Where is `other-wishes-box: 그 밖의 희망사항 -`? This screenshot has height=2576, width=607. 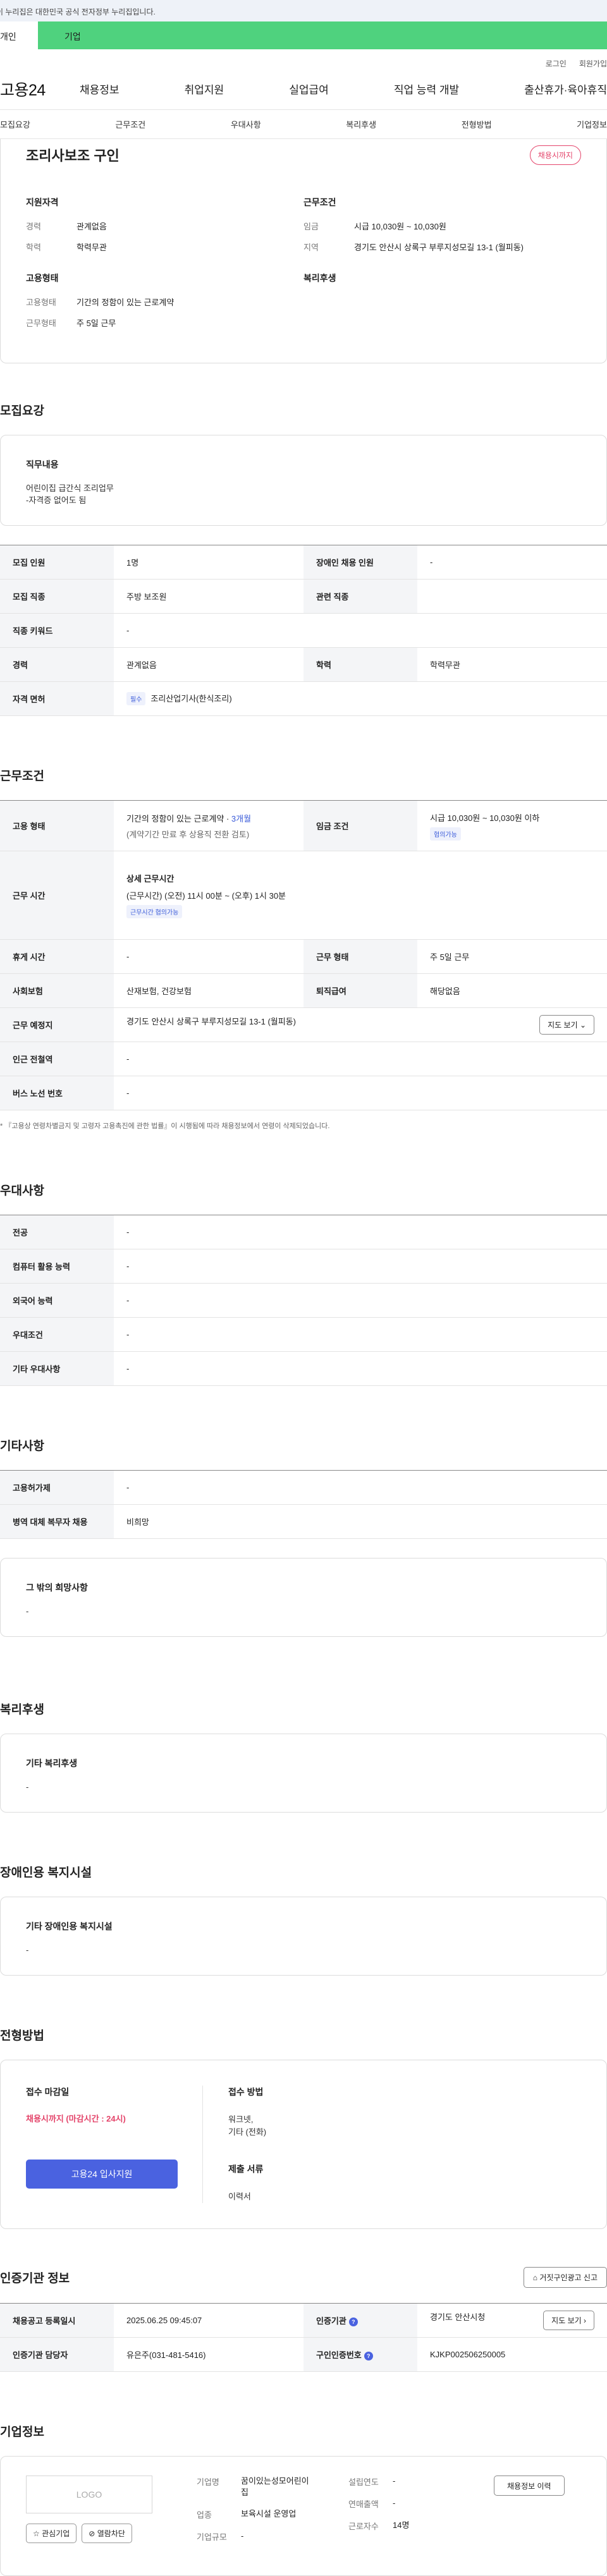 other-wishes-box: 그 밖의 희망사항 - is located at coordinates (303, 1598).